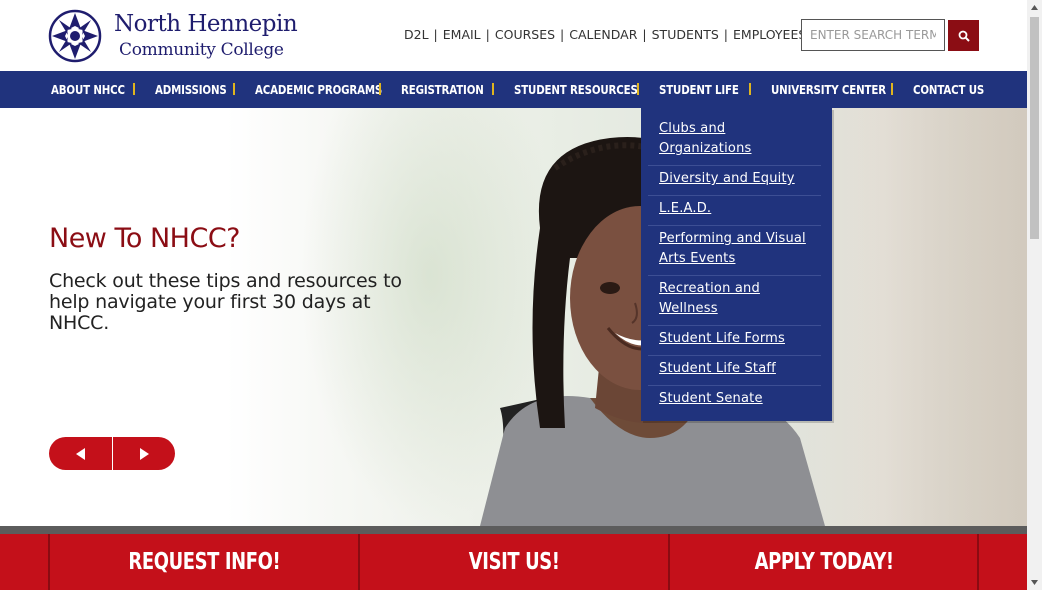 Image resolution: width=1042 pixels, height=590 pixels. I want to click on search-input, so click(873, 35).